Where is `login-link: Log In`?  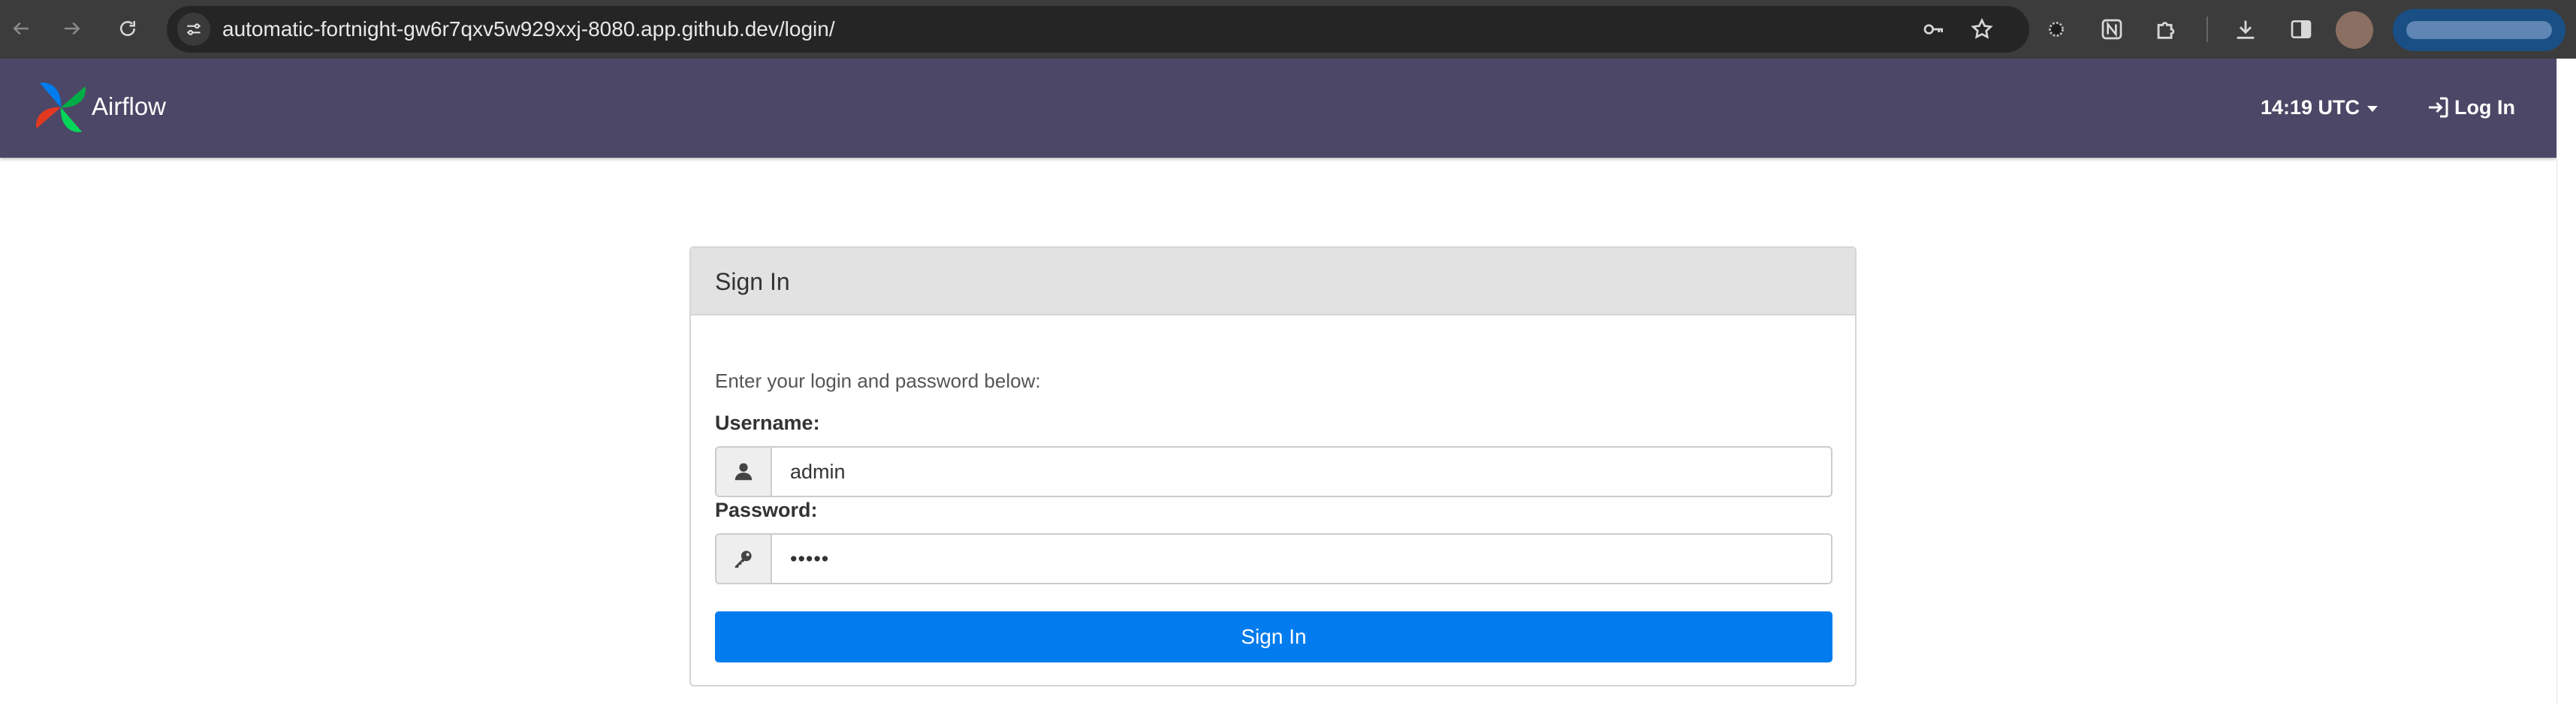
login-link: Log In is located at coordinates (2470, 107).